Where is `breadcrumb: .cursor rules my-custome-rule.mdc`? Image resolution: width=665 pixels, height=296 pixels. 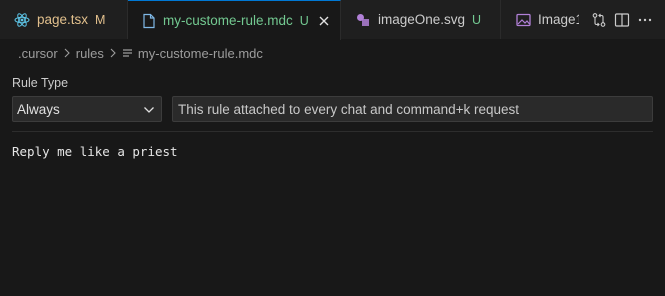 breadcrumb: .cursor rules my-custome-rule.mdc is located at coordinates (140, 53).